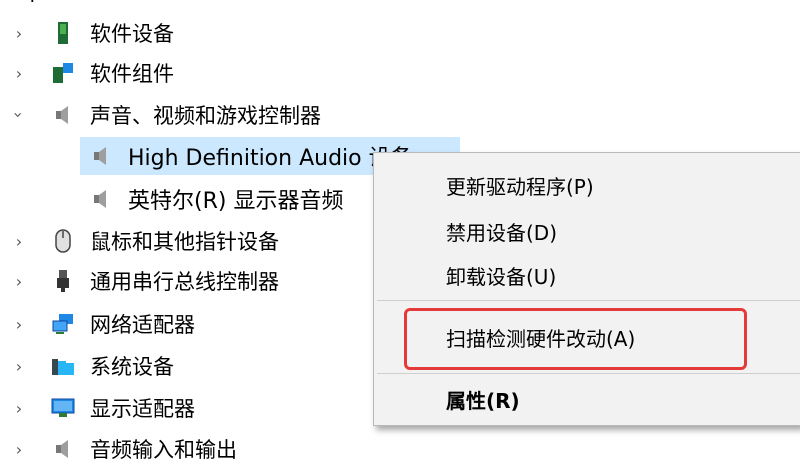  What do you see at coordinates (33, 3) in the screenshot?
I see `tree-item-partial-top: ?` at bounding box center [33, 3].